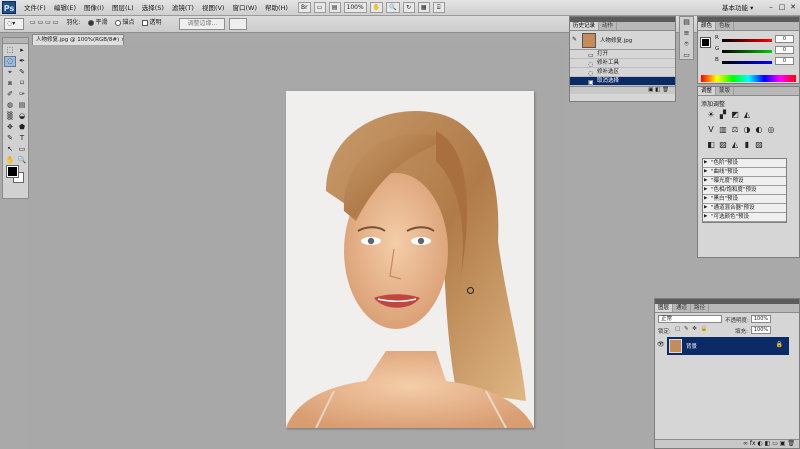  I want to click on hand-tool-icon: ✋, so click(10, 160).